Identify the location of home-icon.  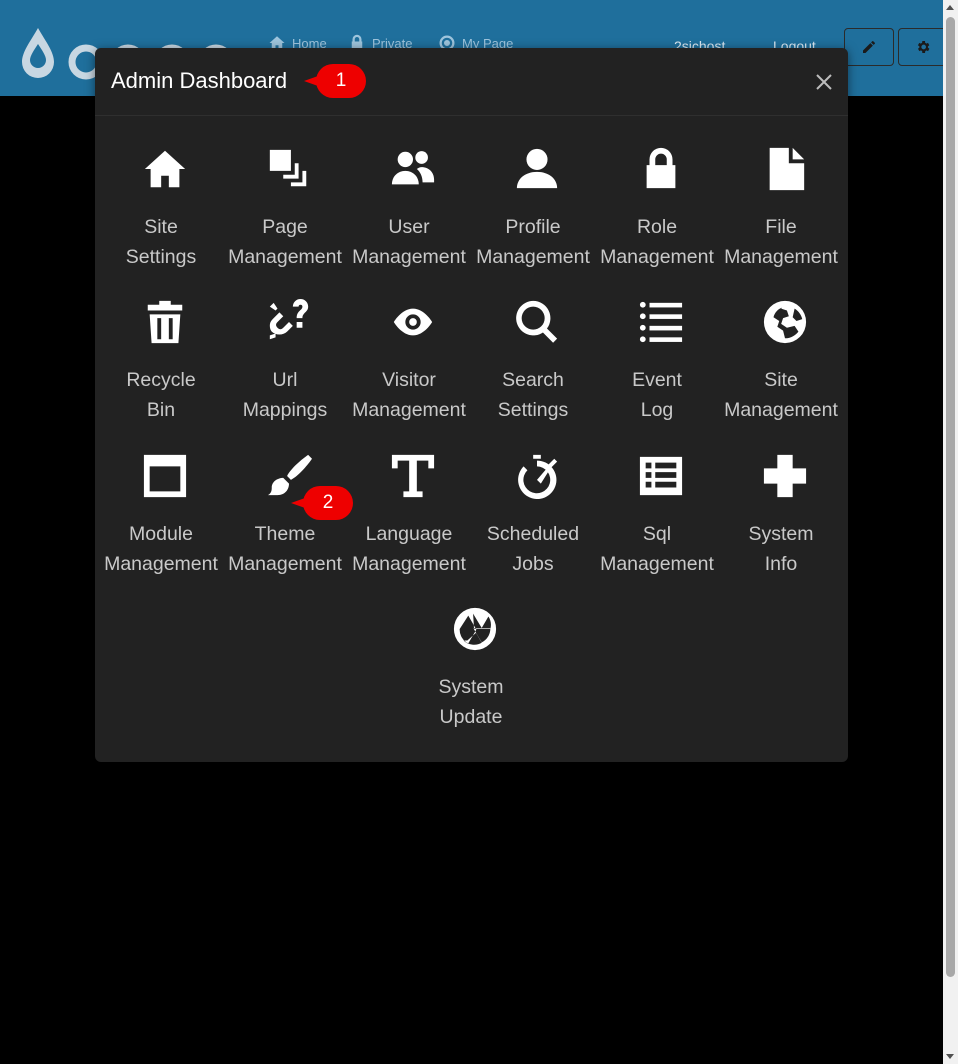
(165, 169).